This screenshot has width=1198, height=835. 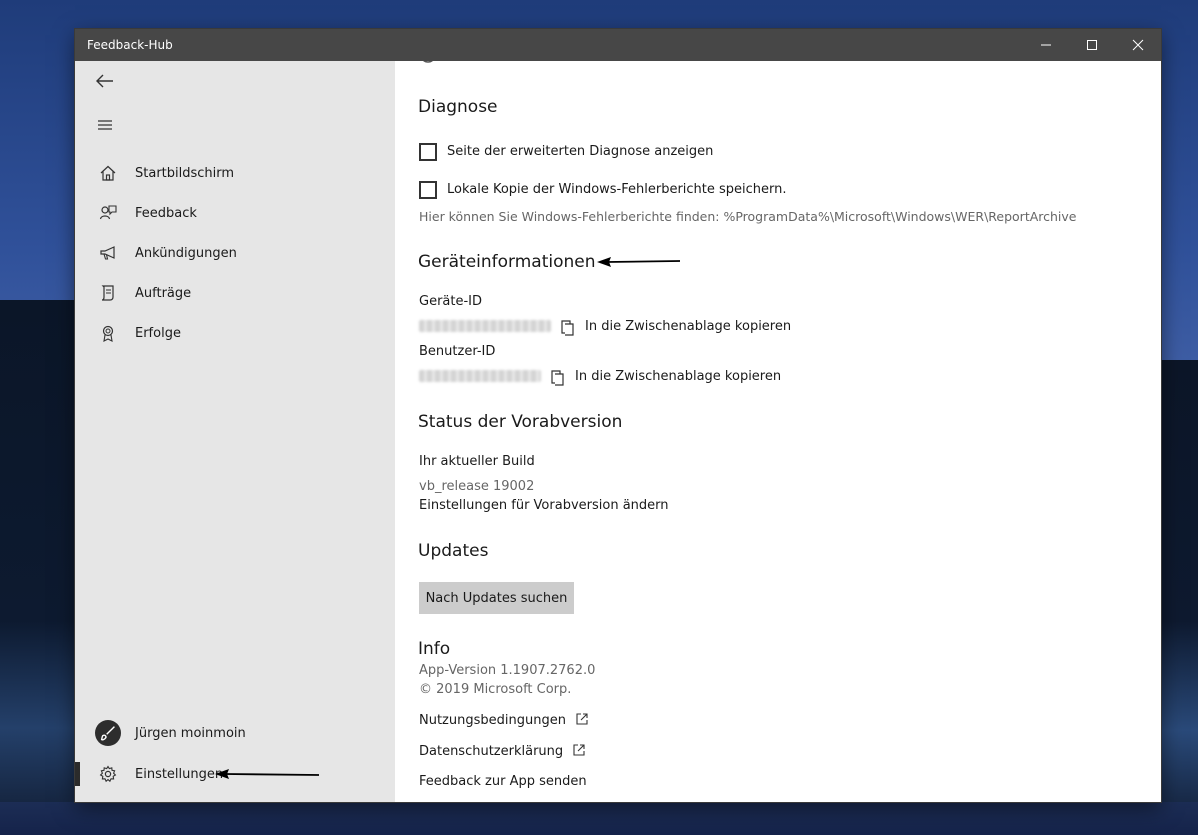 I want to click on user-id-label: Benutzer-ID, so click(x=457, y=351).